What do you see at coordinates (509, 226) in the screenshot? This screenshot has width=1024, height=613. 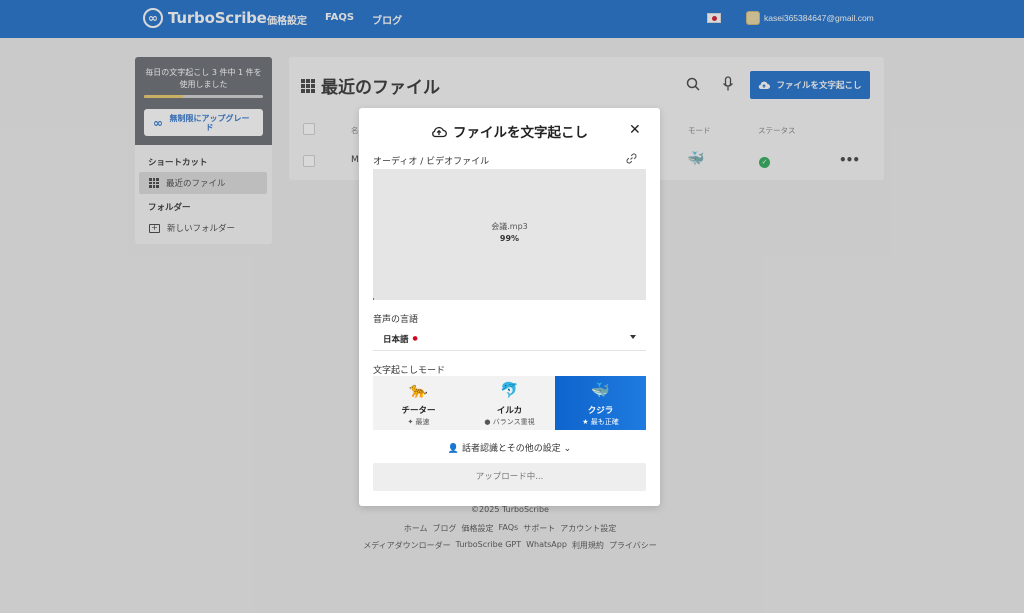 I see `uploaded-file-name: 会議.mp3` at bounding box center [509, 226].